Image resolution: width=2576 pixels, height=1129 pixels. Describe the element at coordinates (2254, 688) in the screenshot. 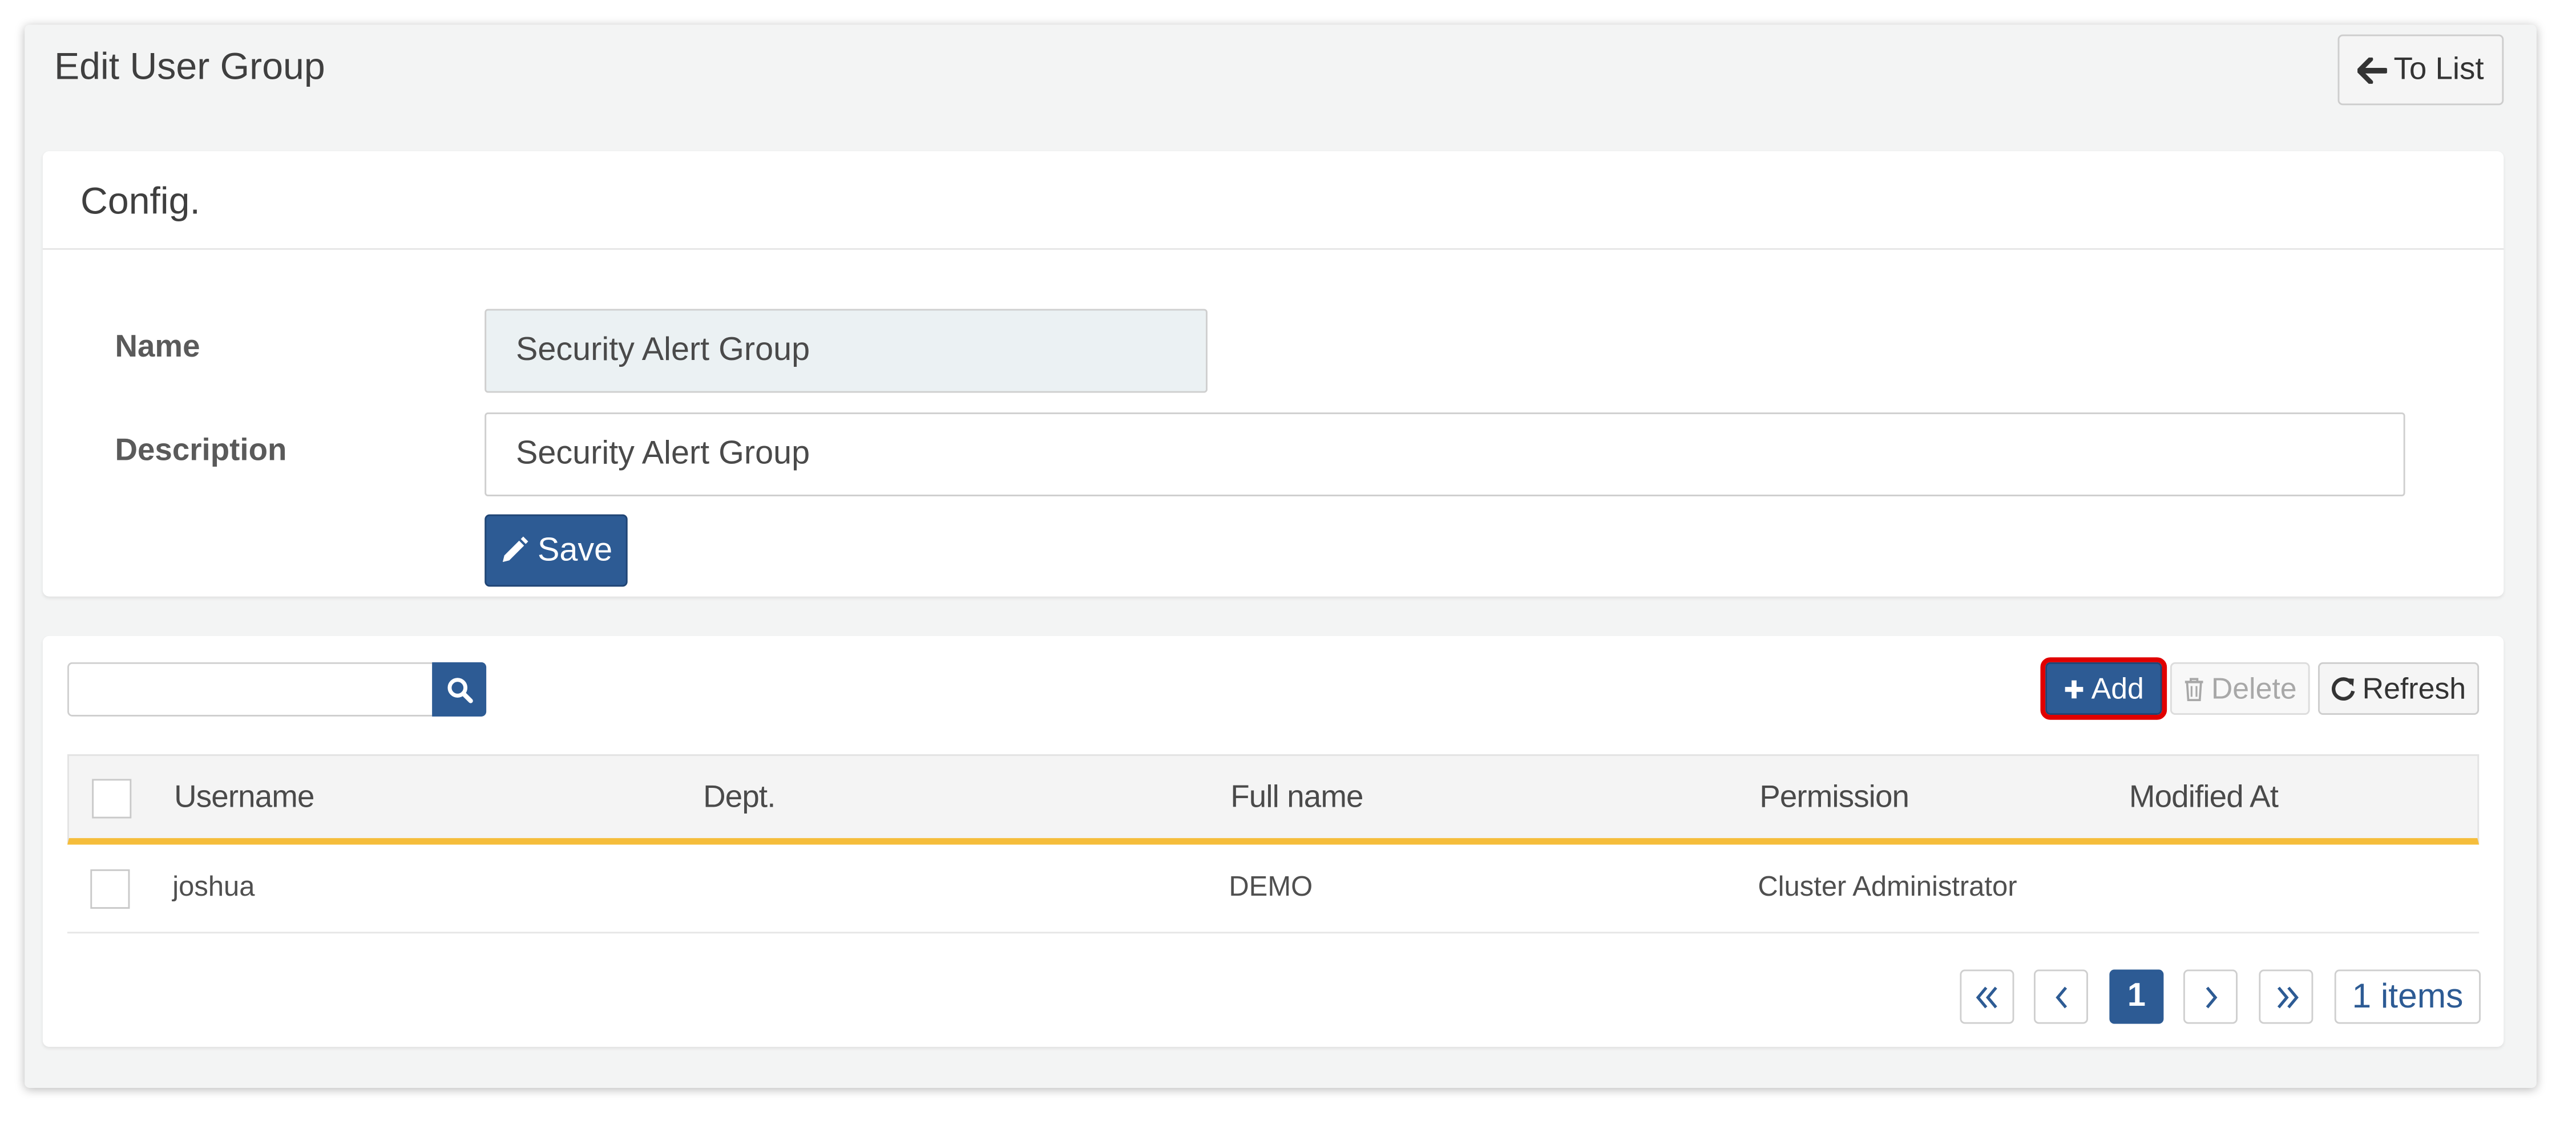

I see `delete-label: Delete` at that location.